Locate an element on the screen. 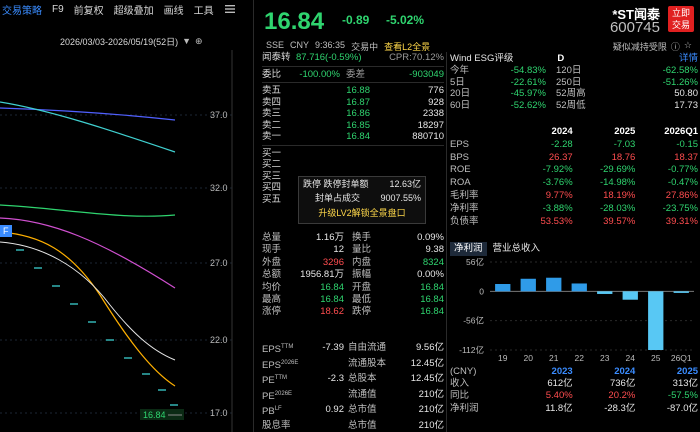 Image resolution: width=700 pixels, height=432 pixels. metric-value: 26.37 is located at coordinates (560, 157).